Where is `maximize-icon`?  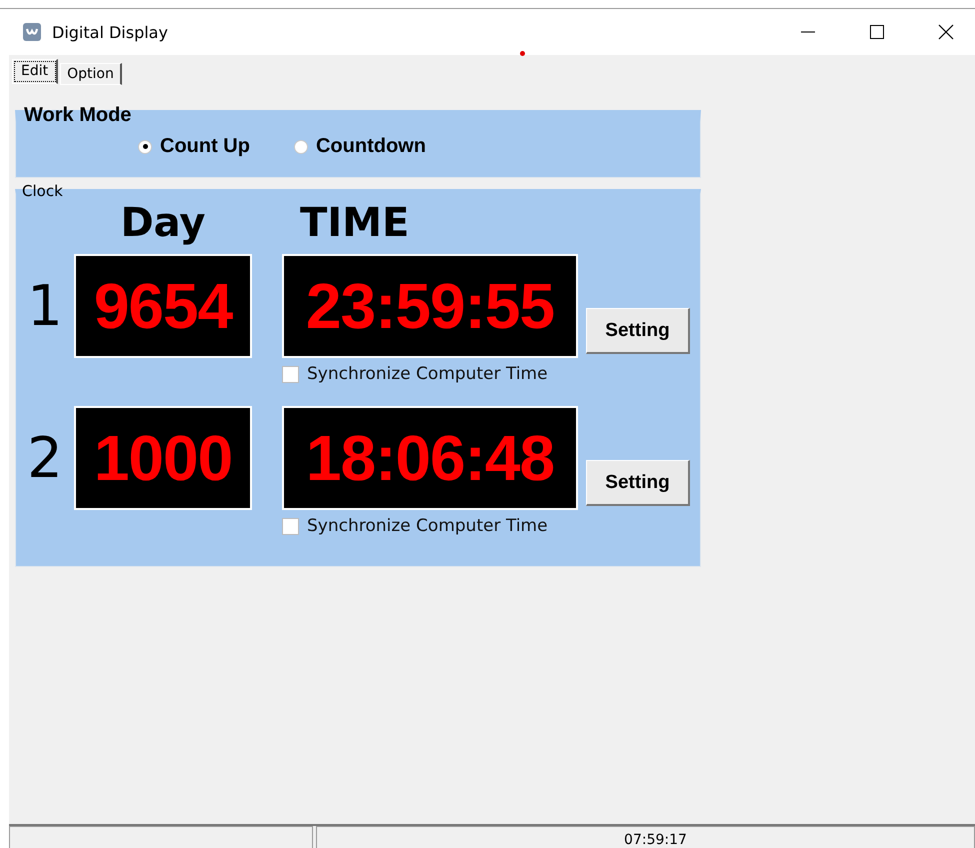 maximize-icon is located at coordinates (877, 32).